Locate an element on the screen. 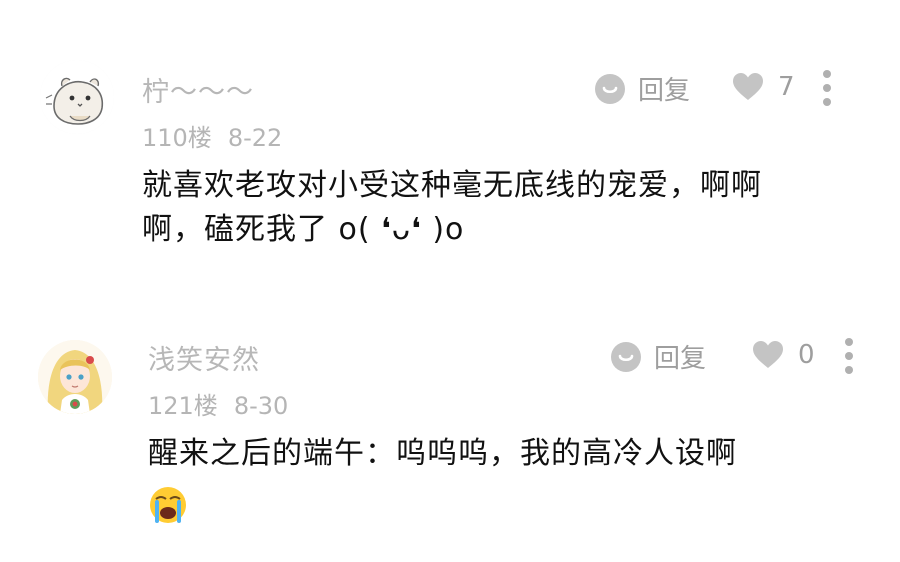  avatar is located at coordinates (75, 377).